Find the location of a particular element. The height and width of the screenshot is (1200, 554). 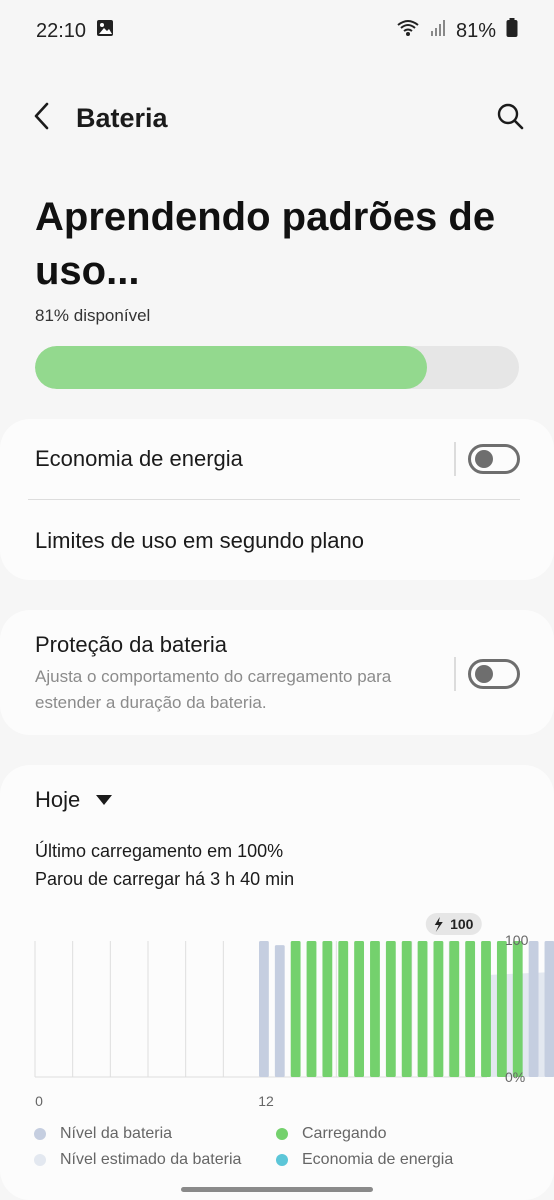

x-tick-label: 0 is located at coordinates (39, 1101).